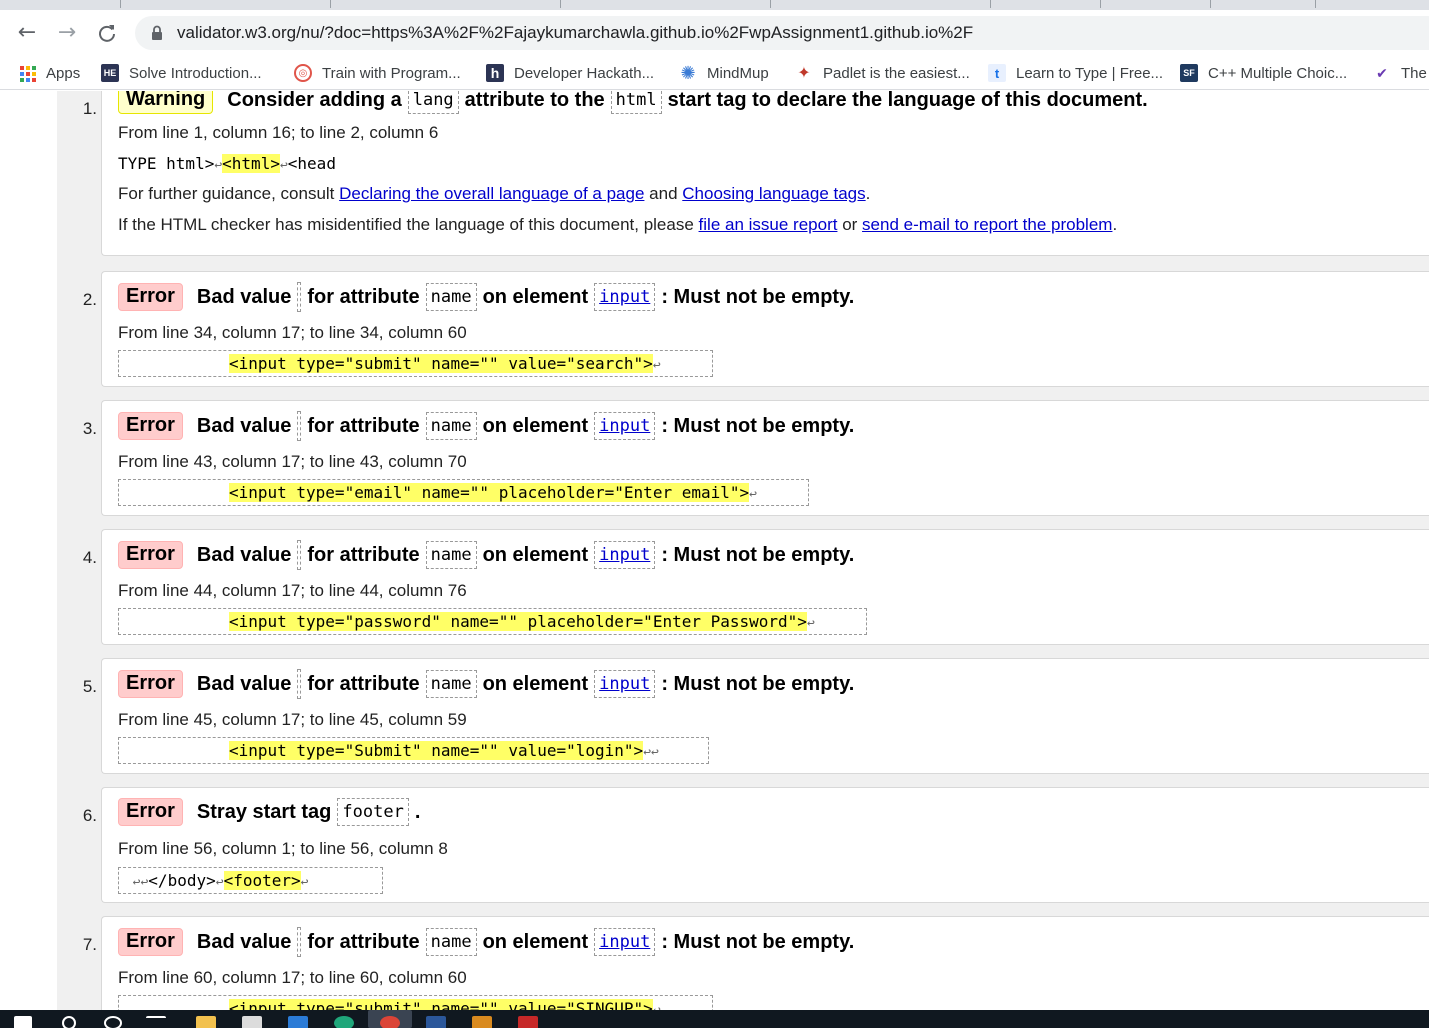 The height and width of the screenshot is (1028, 1429). Describe the element at coordinates (1400, 73) in the screenshot. I see `bookmark-item: ✔ The` at that location.